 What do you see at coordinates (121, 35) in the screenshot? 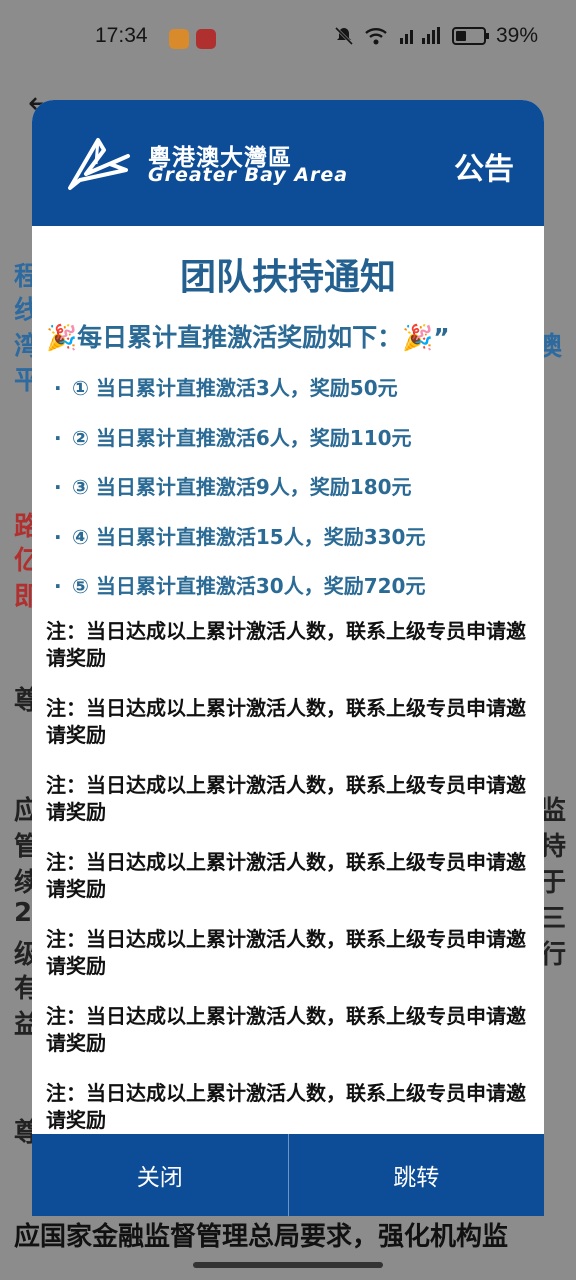
I see `status-time: 17:34` at bounding box center [121, 35].